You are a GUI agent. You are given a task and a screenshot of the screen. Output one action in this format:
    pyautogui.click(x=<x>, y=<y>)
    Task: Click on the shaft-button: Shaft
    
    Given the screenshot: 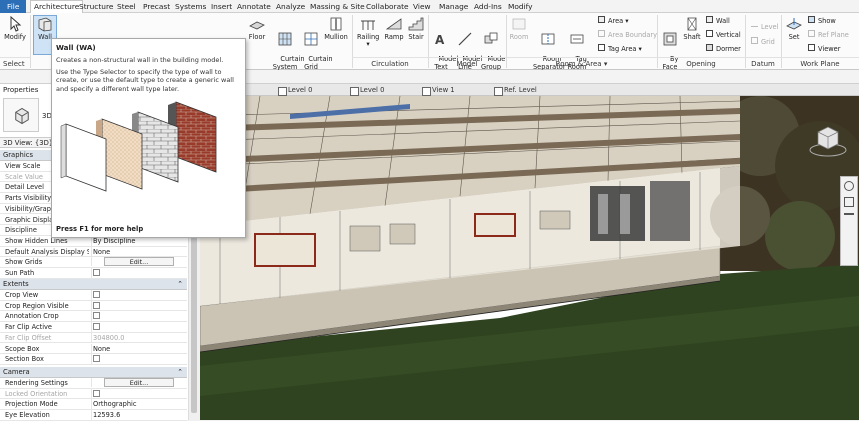 What is the action you would take?
    pyautogui.click(x=692, y=28)
    